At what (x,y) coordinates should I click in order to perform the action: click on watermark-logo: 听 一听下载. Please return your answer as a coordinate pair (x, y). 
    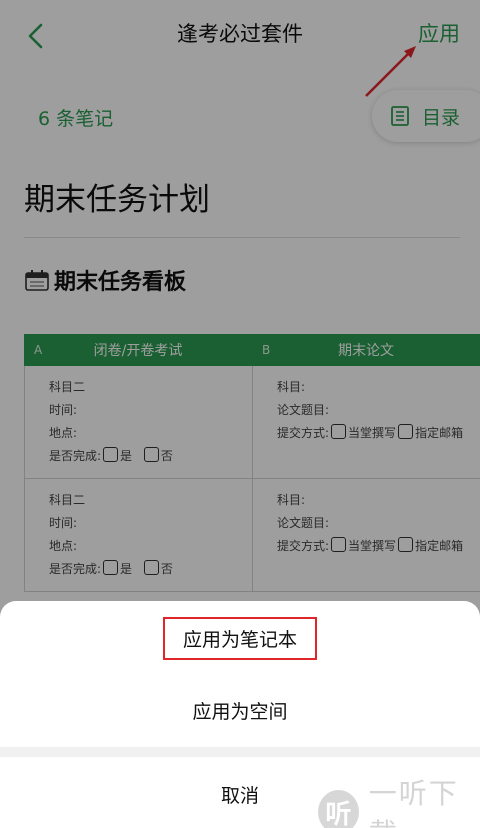
    Looking at the image, I should click on (399, 800).